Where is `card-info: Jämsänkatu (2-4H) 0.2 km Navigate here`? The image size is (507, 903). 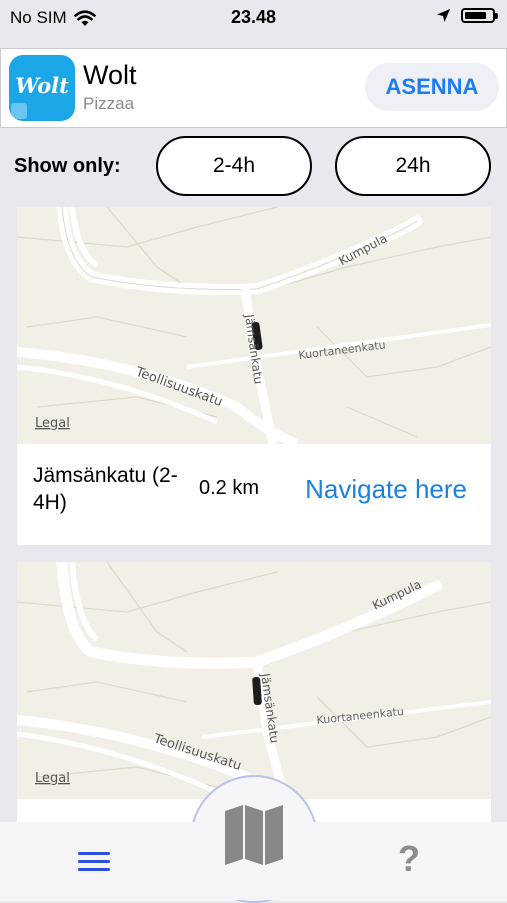 card-info: Jämsänkatu (2-4H) 0.2 km Navigate here is located at coordinates (254, 494).